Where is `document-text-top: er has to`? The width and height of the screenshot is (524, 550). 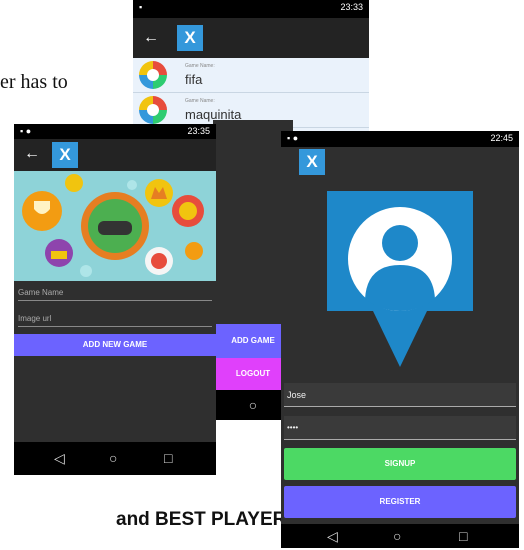 document-text-top: er has to is located at coordinates (34, 82).